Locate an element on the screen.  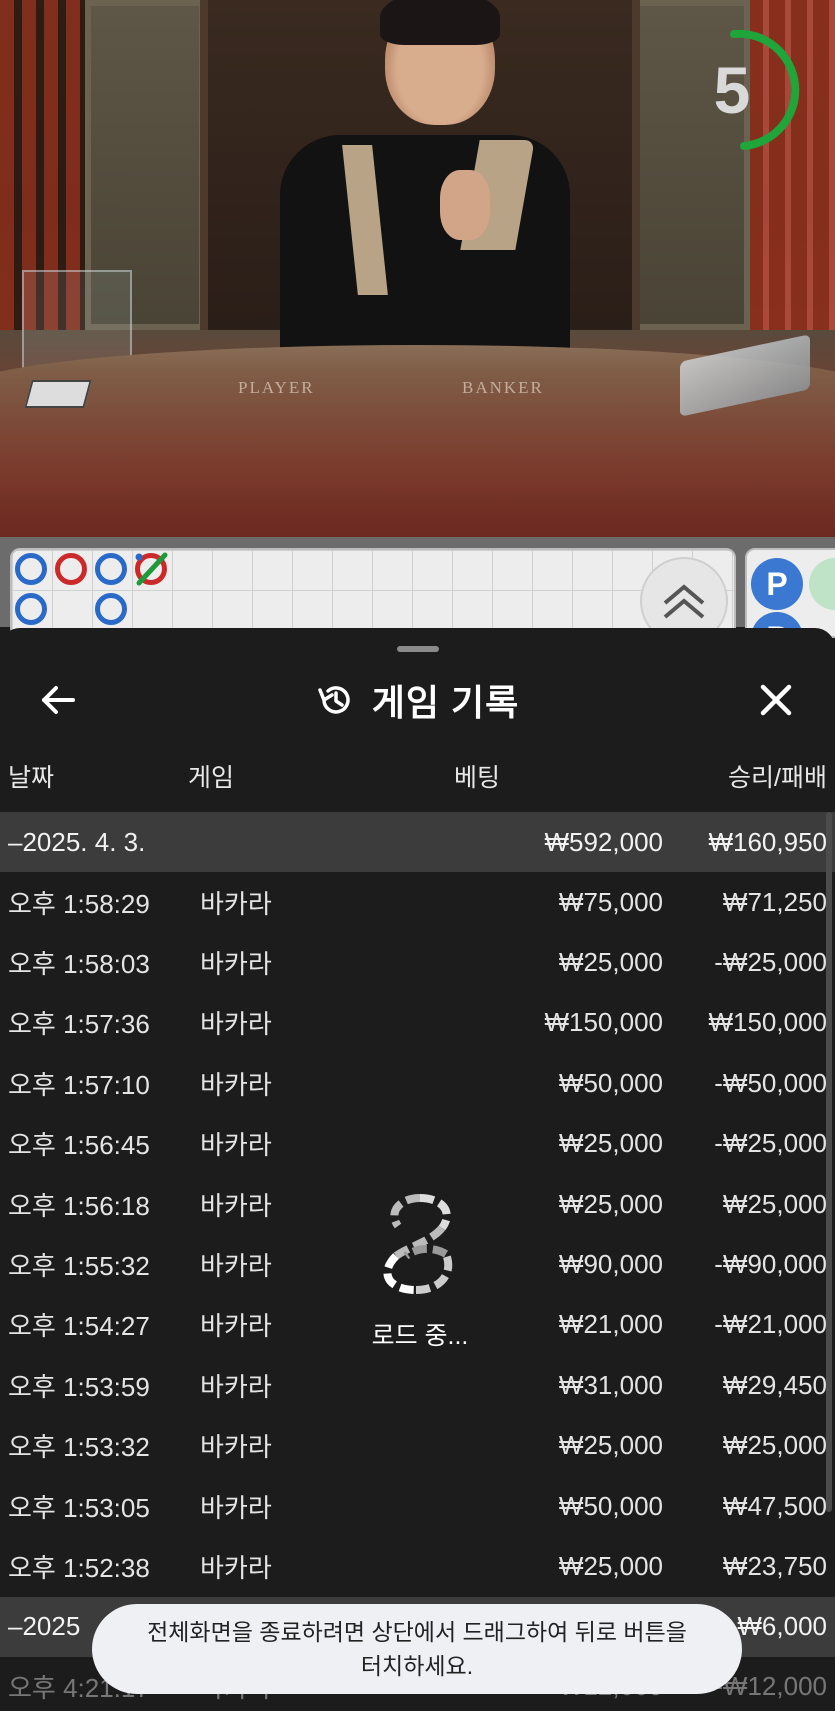
card-deck is located at coordinates (58, 394).